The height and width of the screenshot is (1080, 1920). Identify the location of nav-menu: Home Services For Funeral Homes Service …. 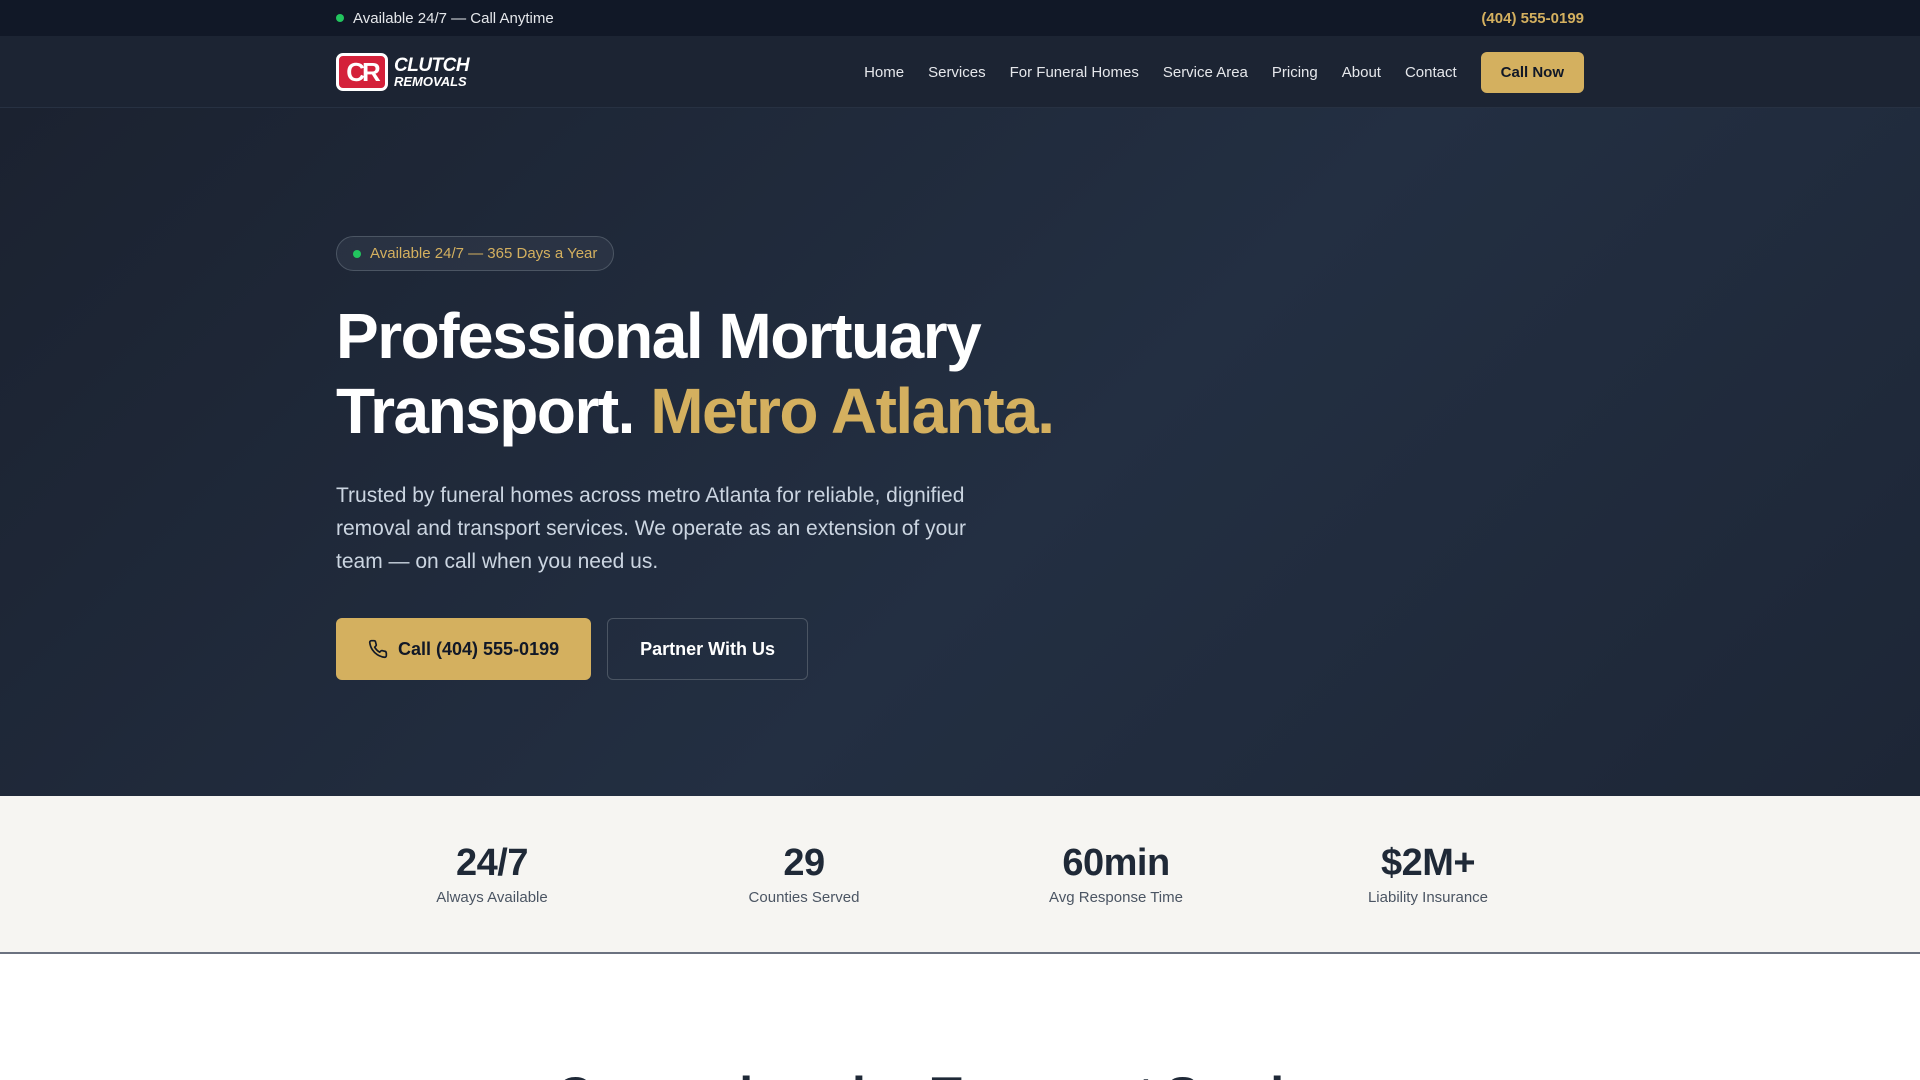
(1224, 72).